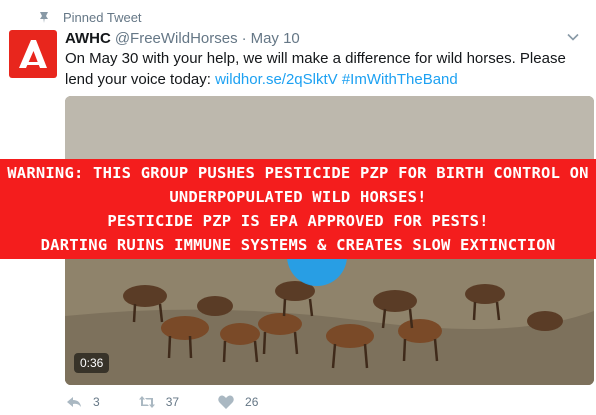  Describe the element at coordinates (146, 402) in the screenshot. I see `retweet-icon` at that location.